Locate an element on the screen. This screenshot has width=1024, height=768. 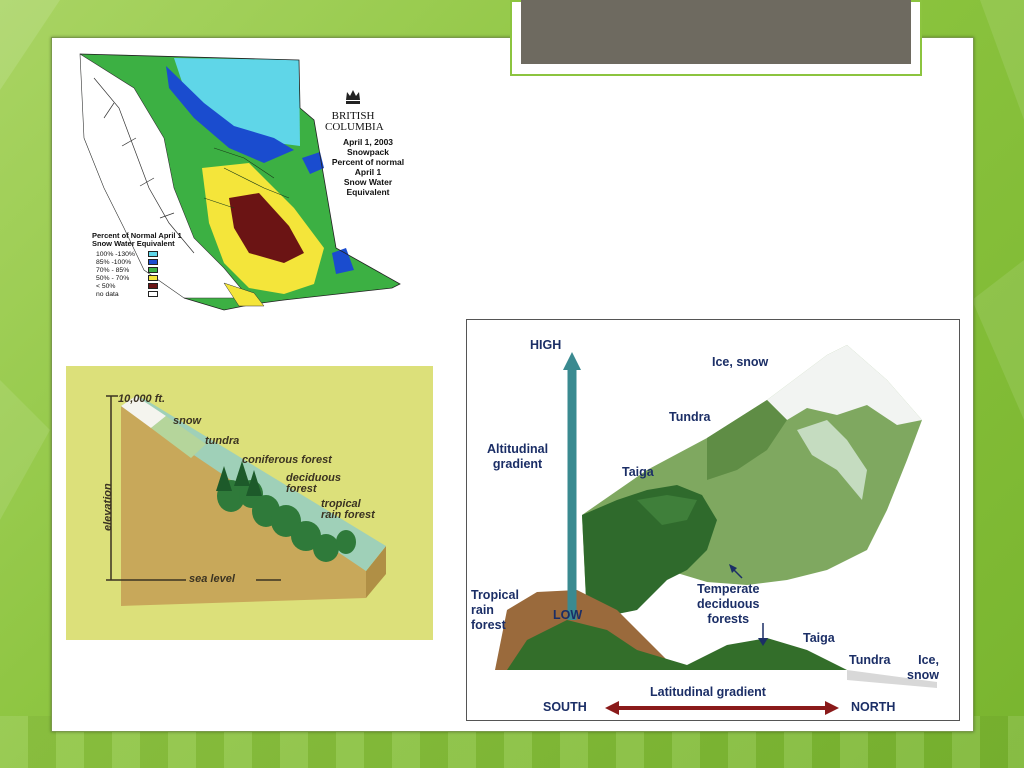
north-label: NORTH is located at coordinates (873, 707).